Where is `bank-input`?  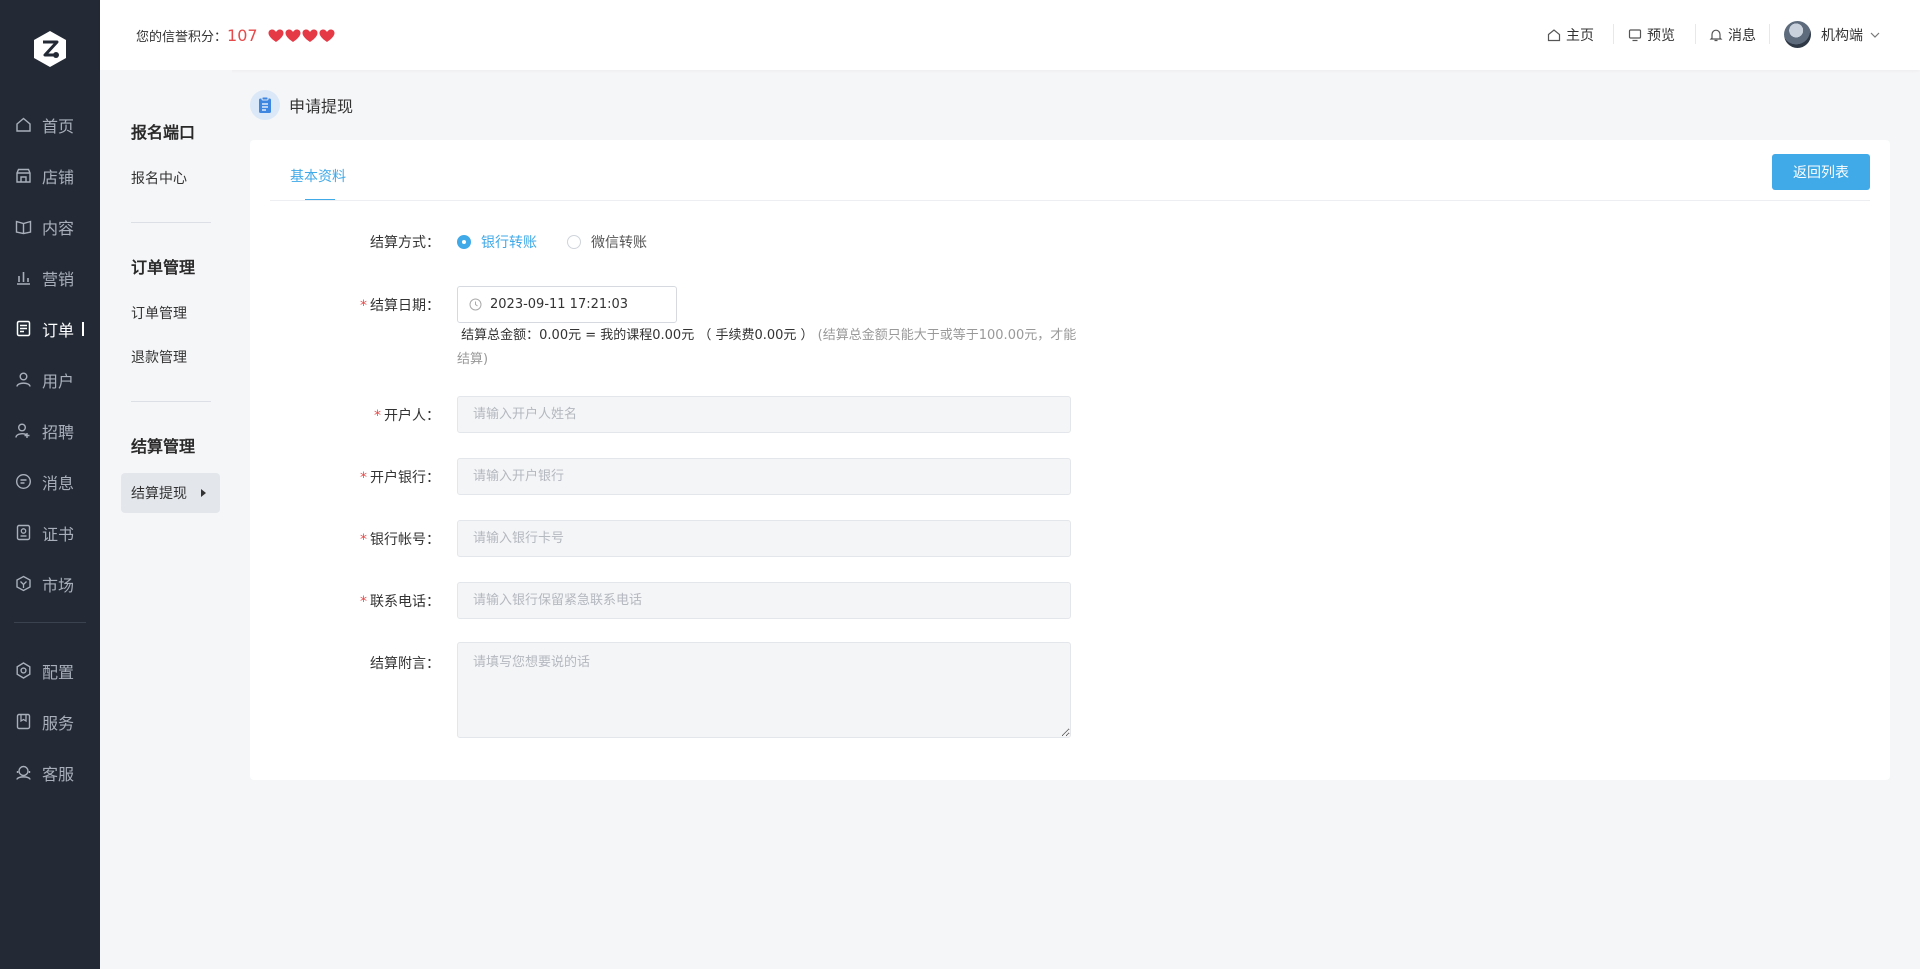
bank-input is located at coordinates (764, 476).